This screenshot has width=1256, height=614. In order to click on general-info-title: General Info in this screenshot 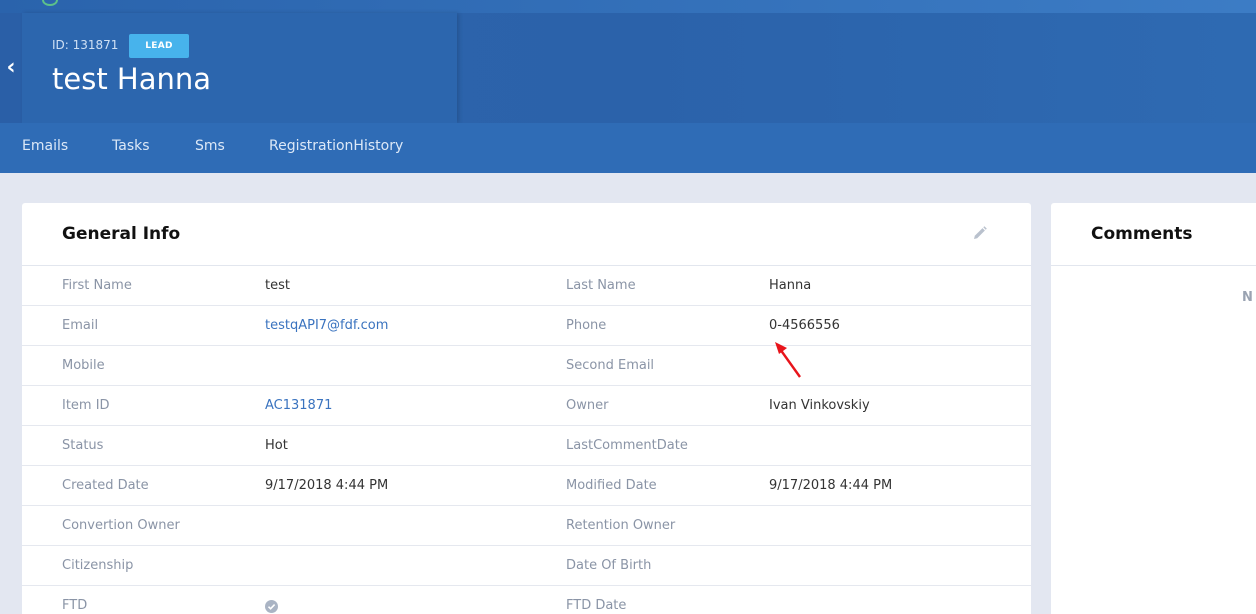, I will do `click(121, 234)`.